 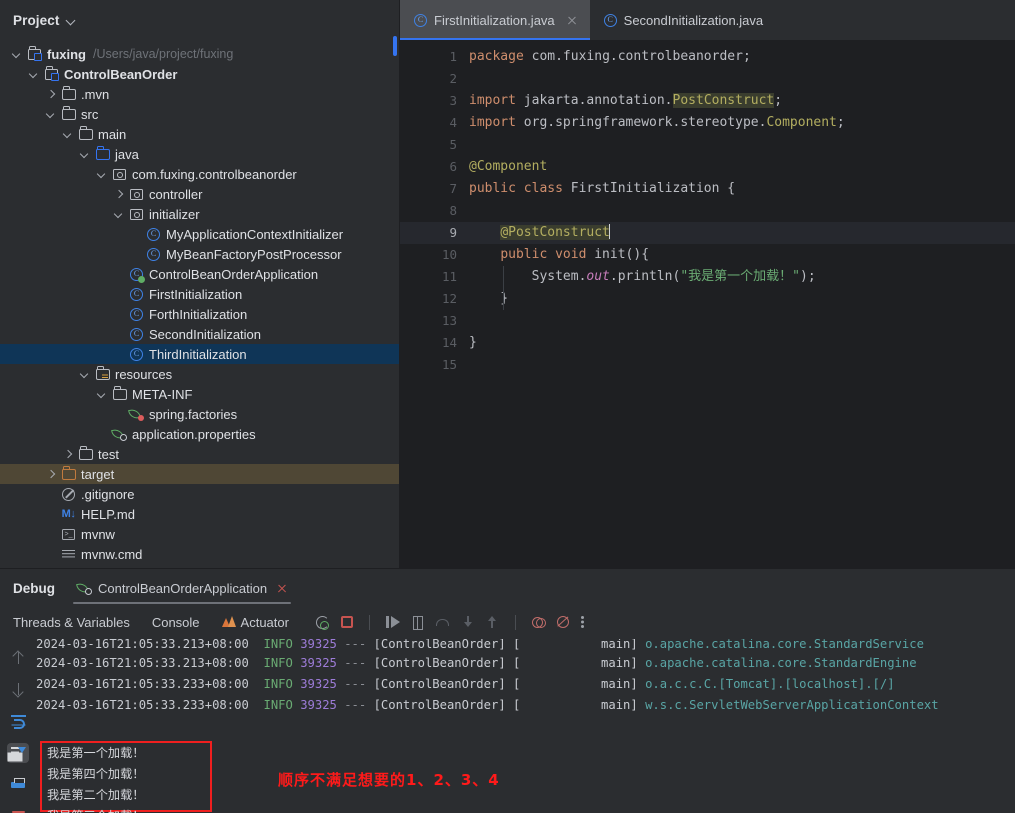 What do you see at coordinates (18, 810) in the screenshot?
I see `clear-all-icon` at bounding box center [18, 810].